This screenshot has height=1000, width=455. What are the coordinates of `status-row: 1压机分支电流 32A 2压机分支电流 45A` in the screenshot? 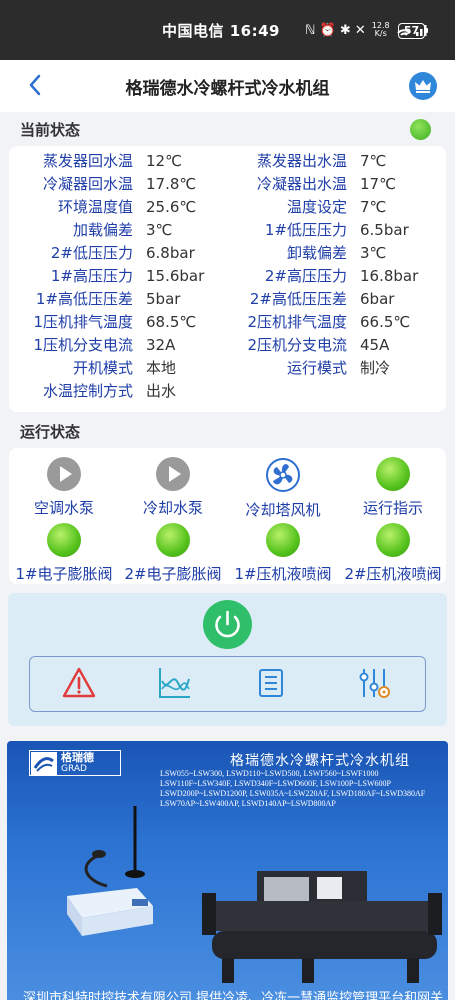 It's located at (227, 345).